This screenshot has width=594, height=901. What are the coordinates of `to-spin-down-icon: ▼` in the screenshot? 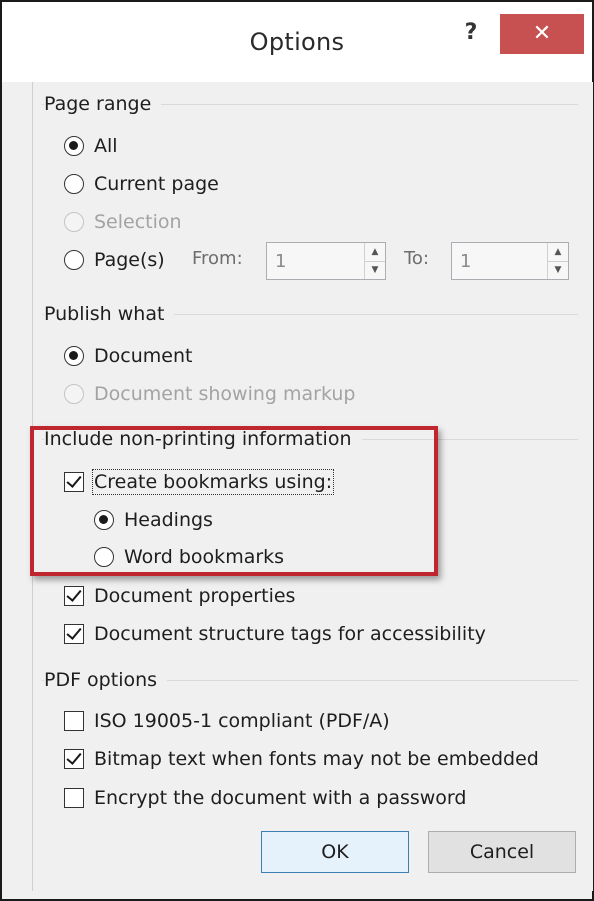 It's located at (558, 270).